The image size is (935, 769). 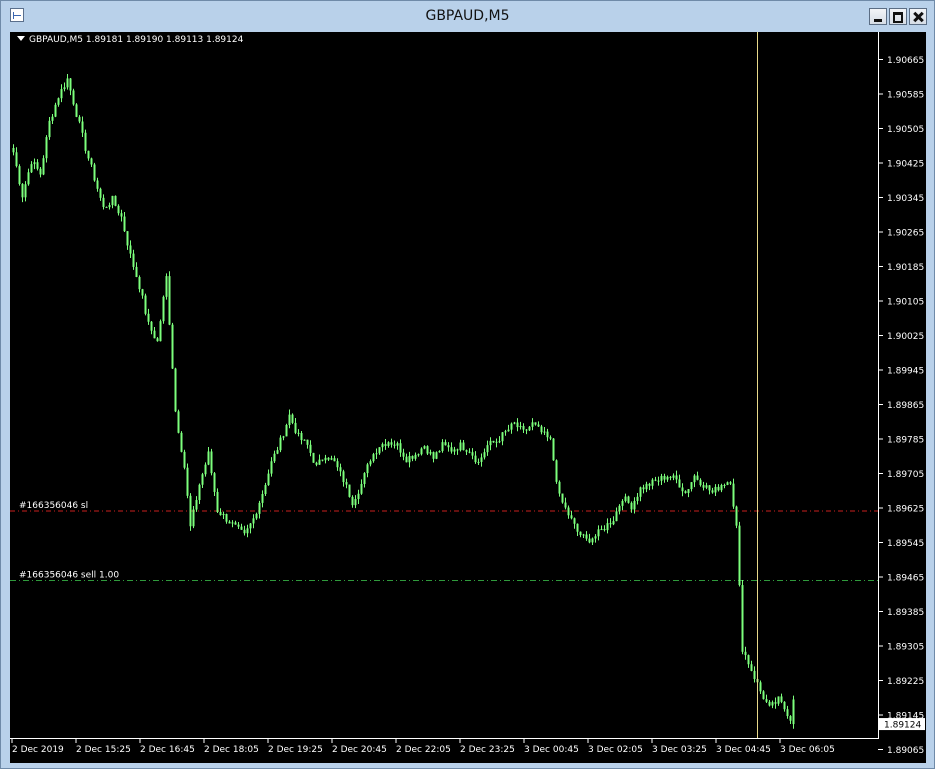 What do you see at coordinates (898, 16) in the screenshot?
I see `maximize-button` at bounding box center [898, 16].